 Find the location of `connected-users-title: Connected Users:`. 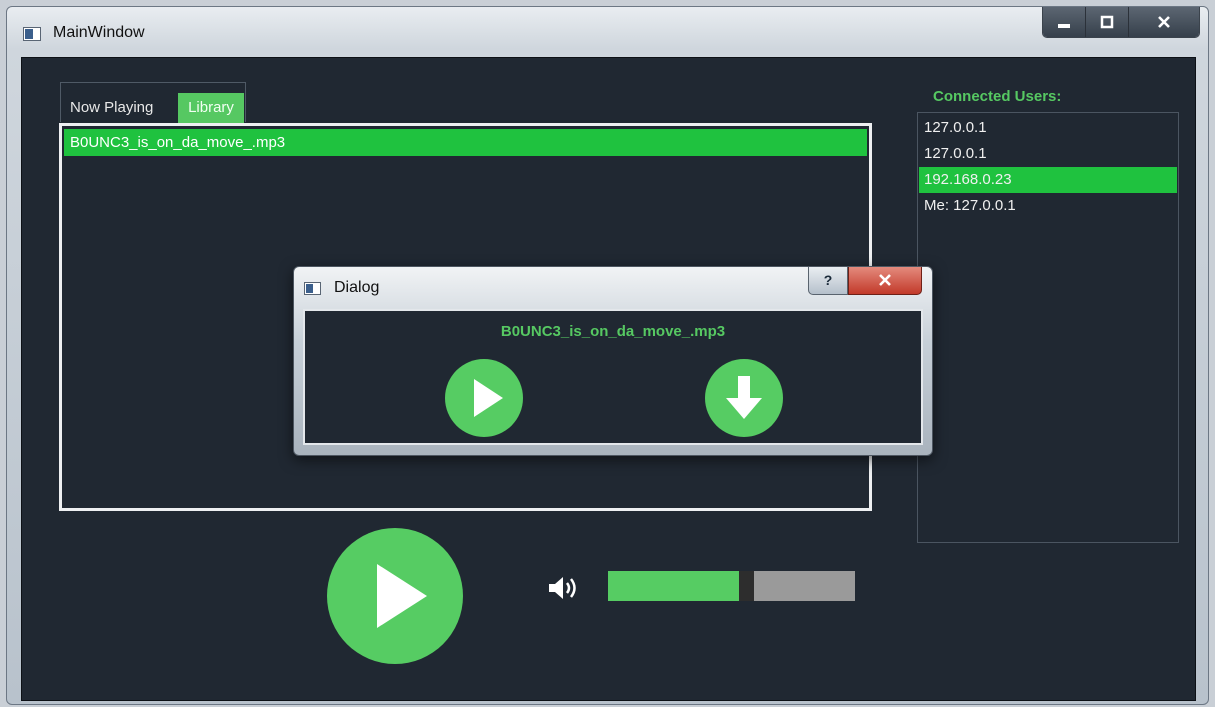

connected-users-title: Connected Users: is located at coordinates (997, 96).